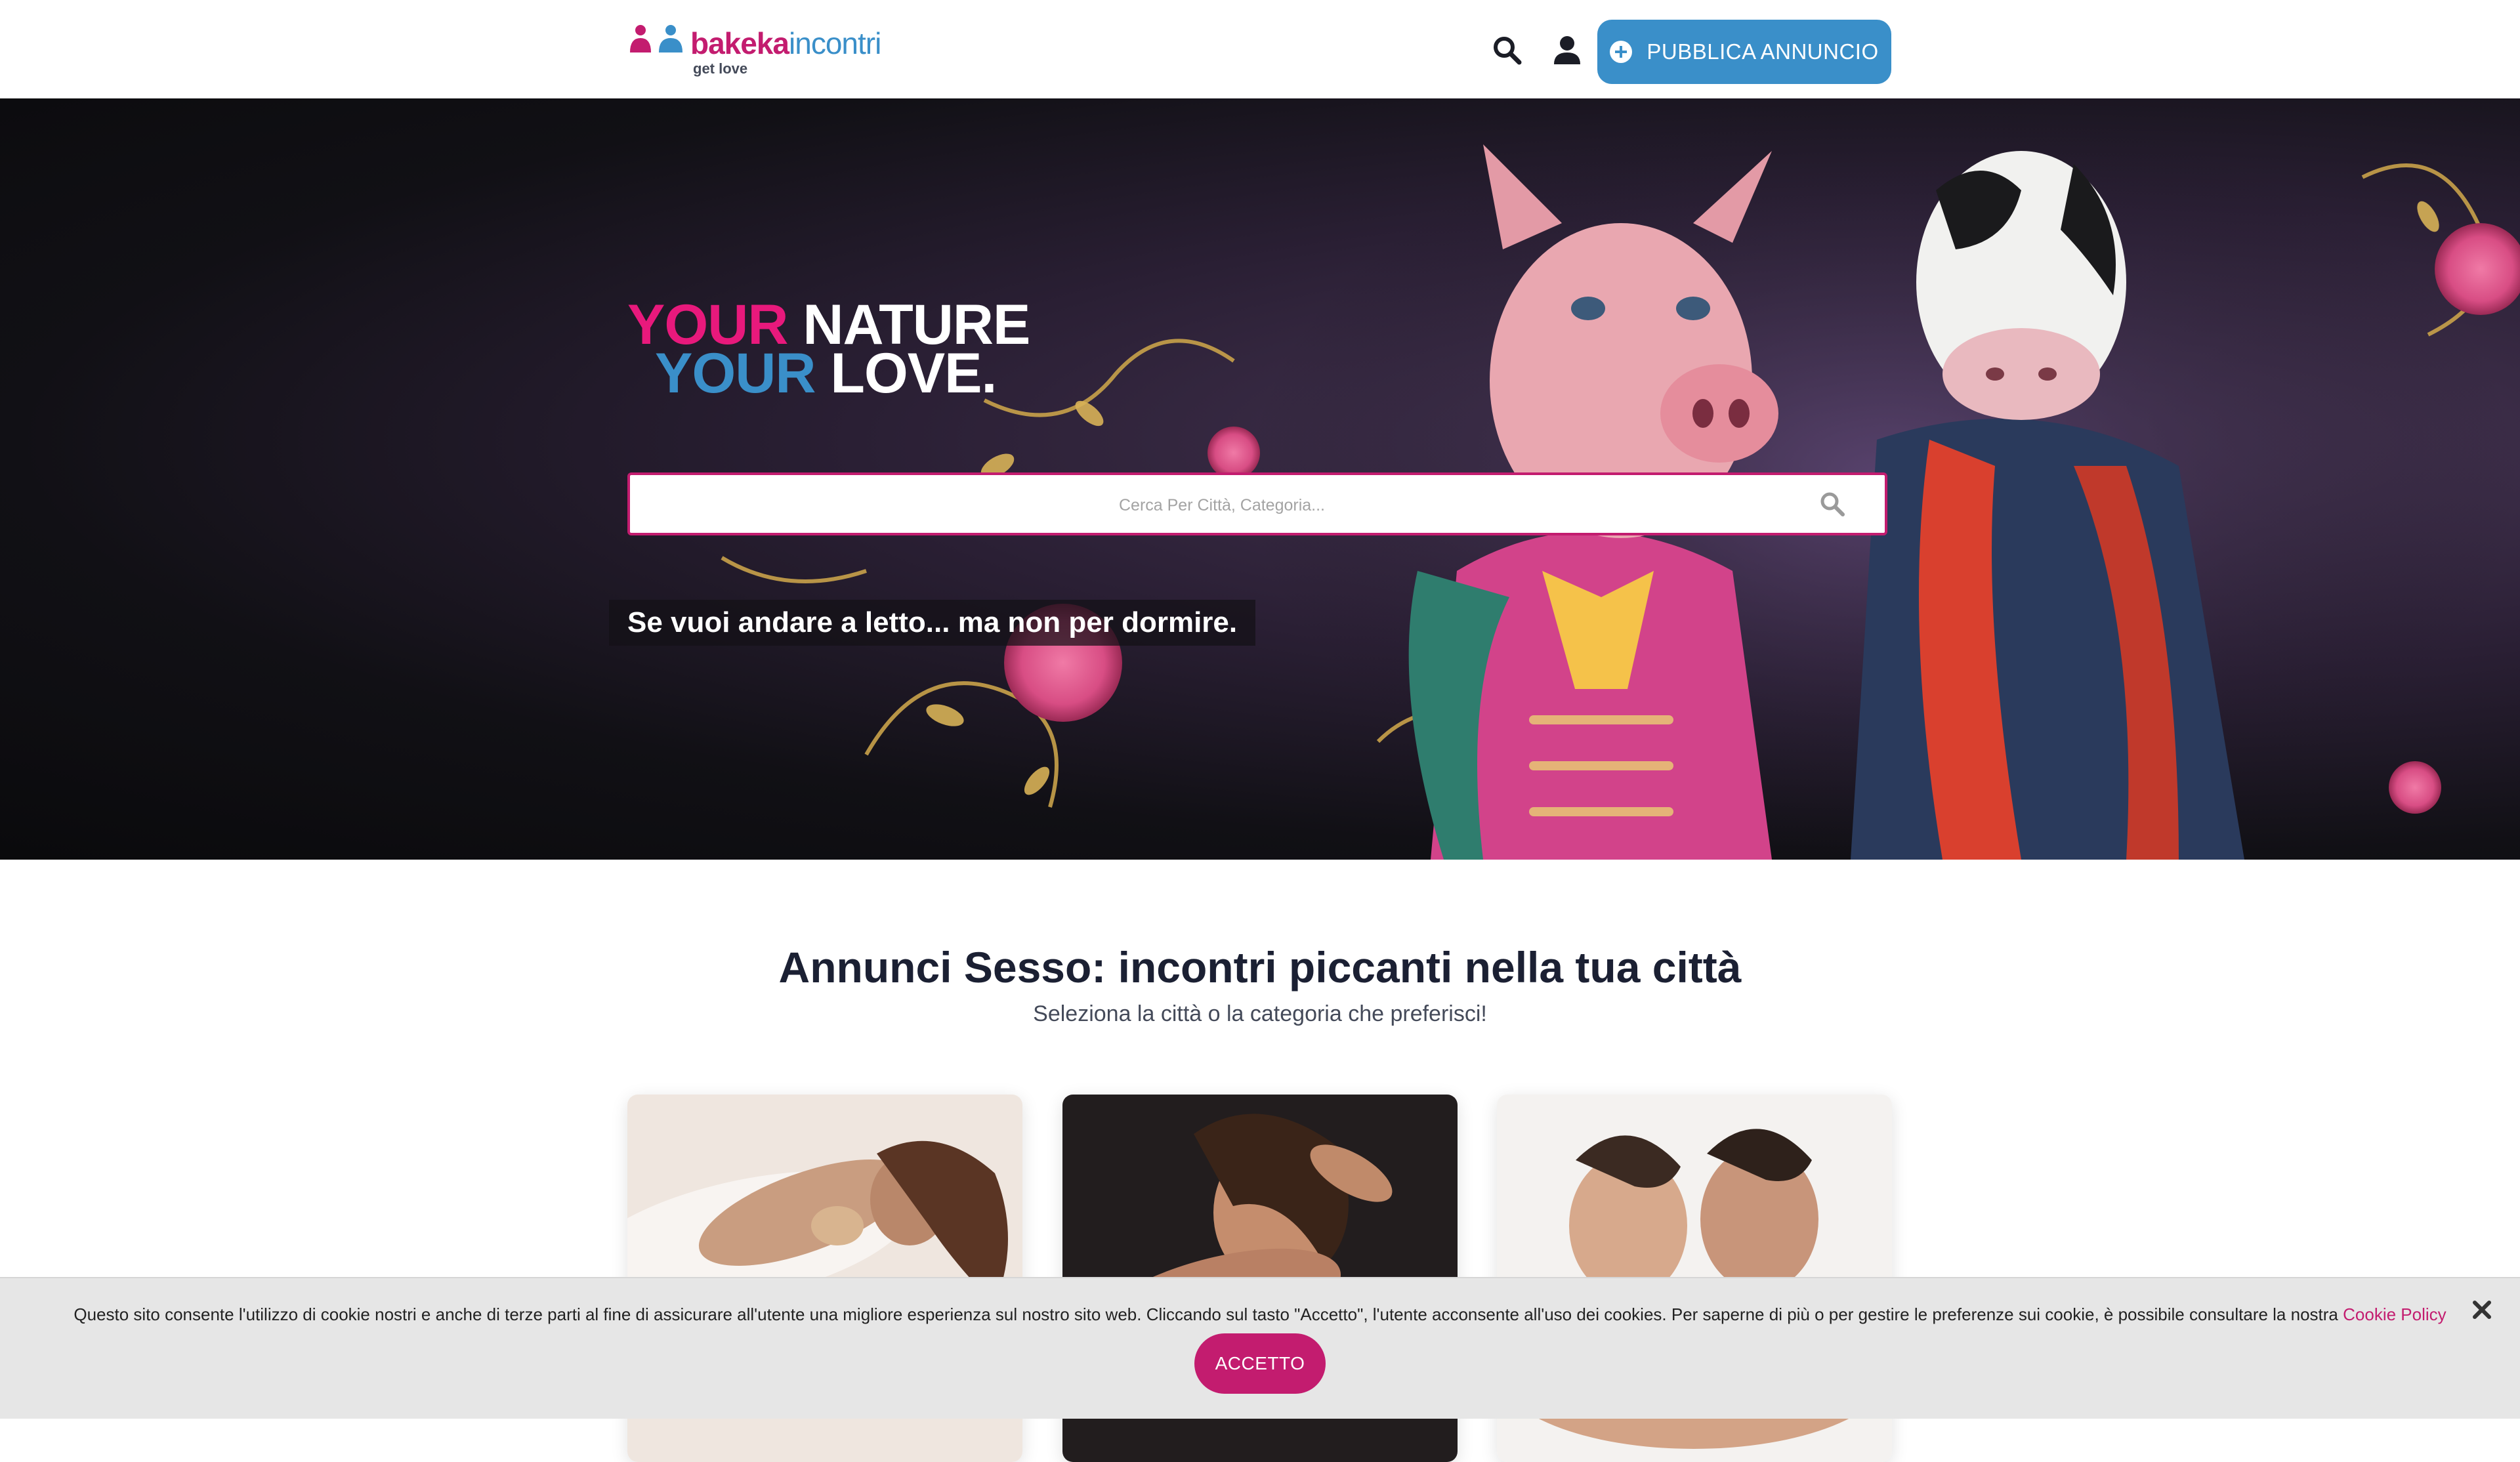 This screenshot has width=2520, height=1462. Describe the element at coordinates (739, 43) in the screenshot. I see `logo-text-bakeka: bakeka` at that location.